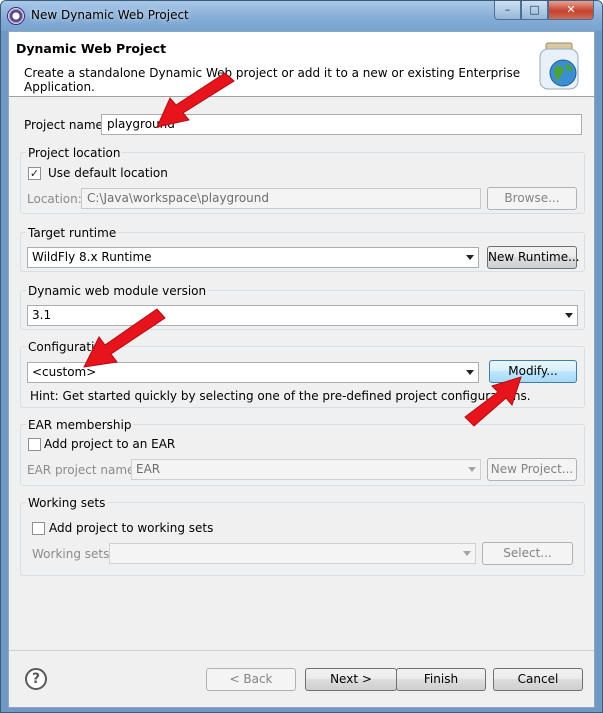  I want to click on cancel-button: Cancel, so click(538, 679).